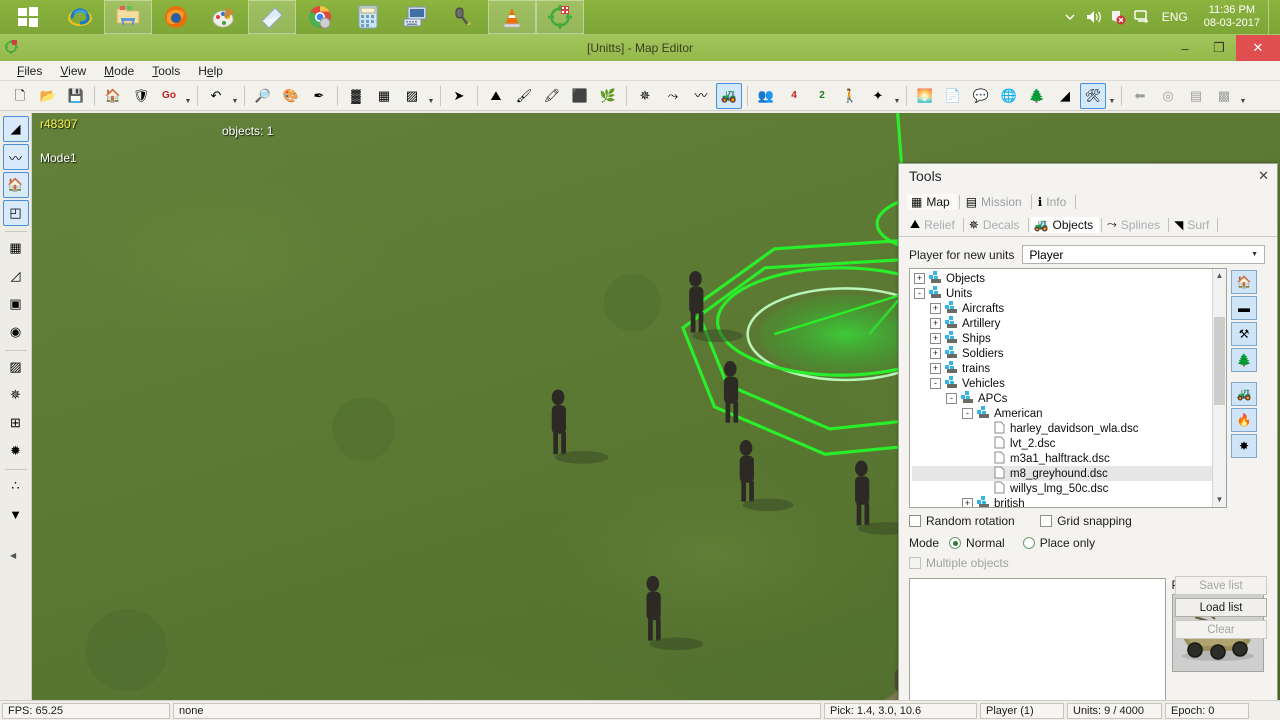  I want to click on tray-clock: 11:36 PM 08-03-2017, so click(1232, 17).